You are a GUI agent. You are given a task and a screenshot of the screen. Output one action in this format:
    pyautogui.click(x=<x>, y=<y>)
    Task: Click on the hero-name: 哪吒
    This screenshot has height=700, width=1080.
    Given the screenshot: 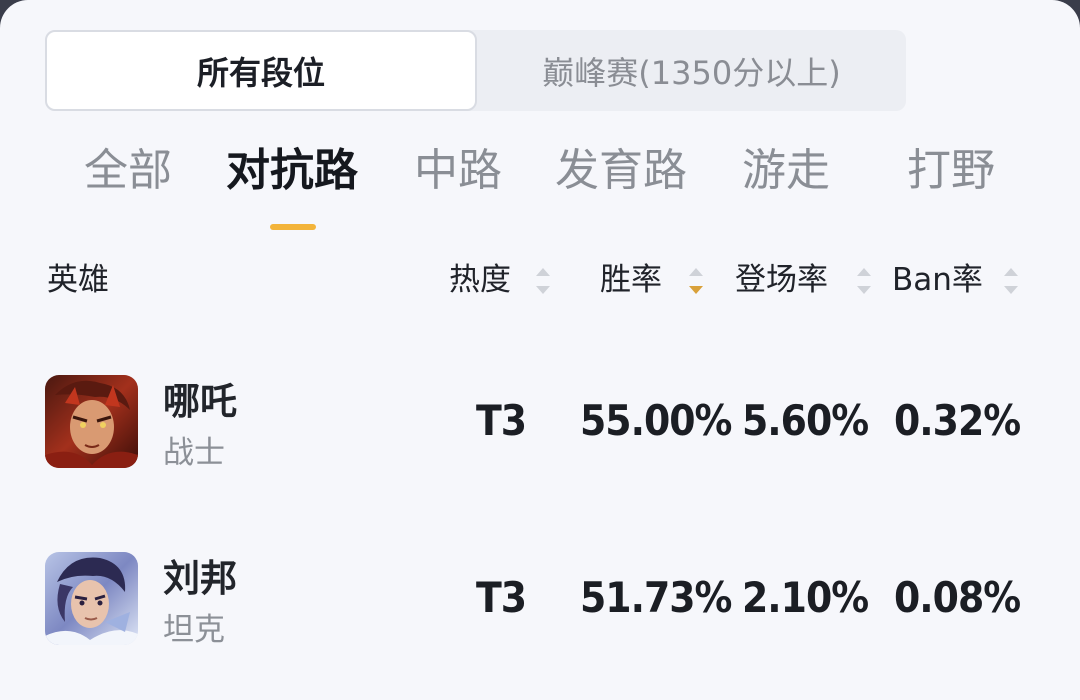 What is the action you would take?
    pyautogui.click(x=200, y=401)
    